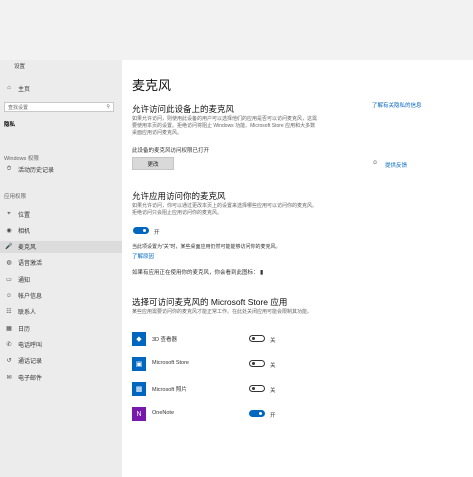 The width and height of the screenshot is (473, 477). What do you see at coordinates (61, 279) in the screenshot?
I see `sidebar-item-notifications: ▭ 通知` at bounding box center [61, 279].